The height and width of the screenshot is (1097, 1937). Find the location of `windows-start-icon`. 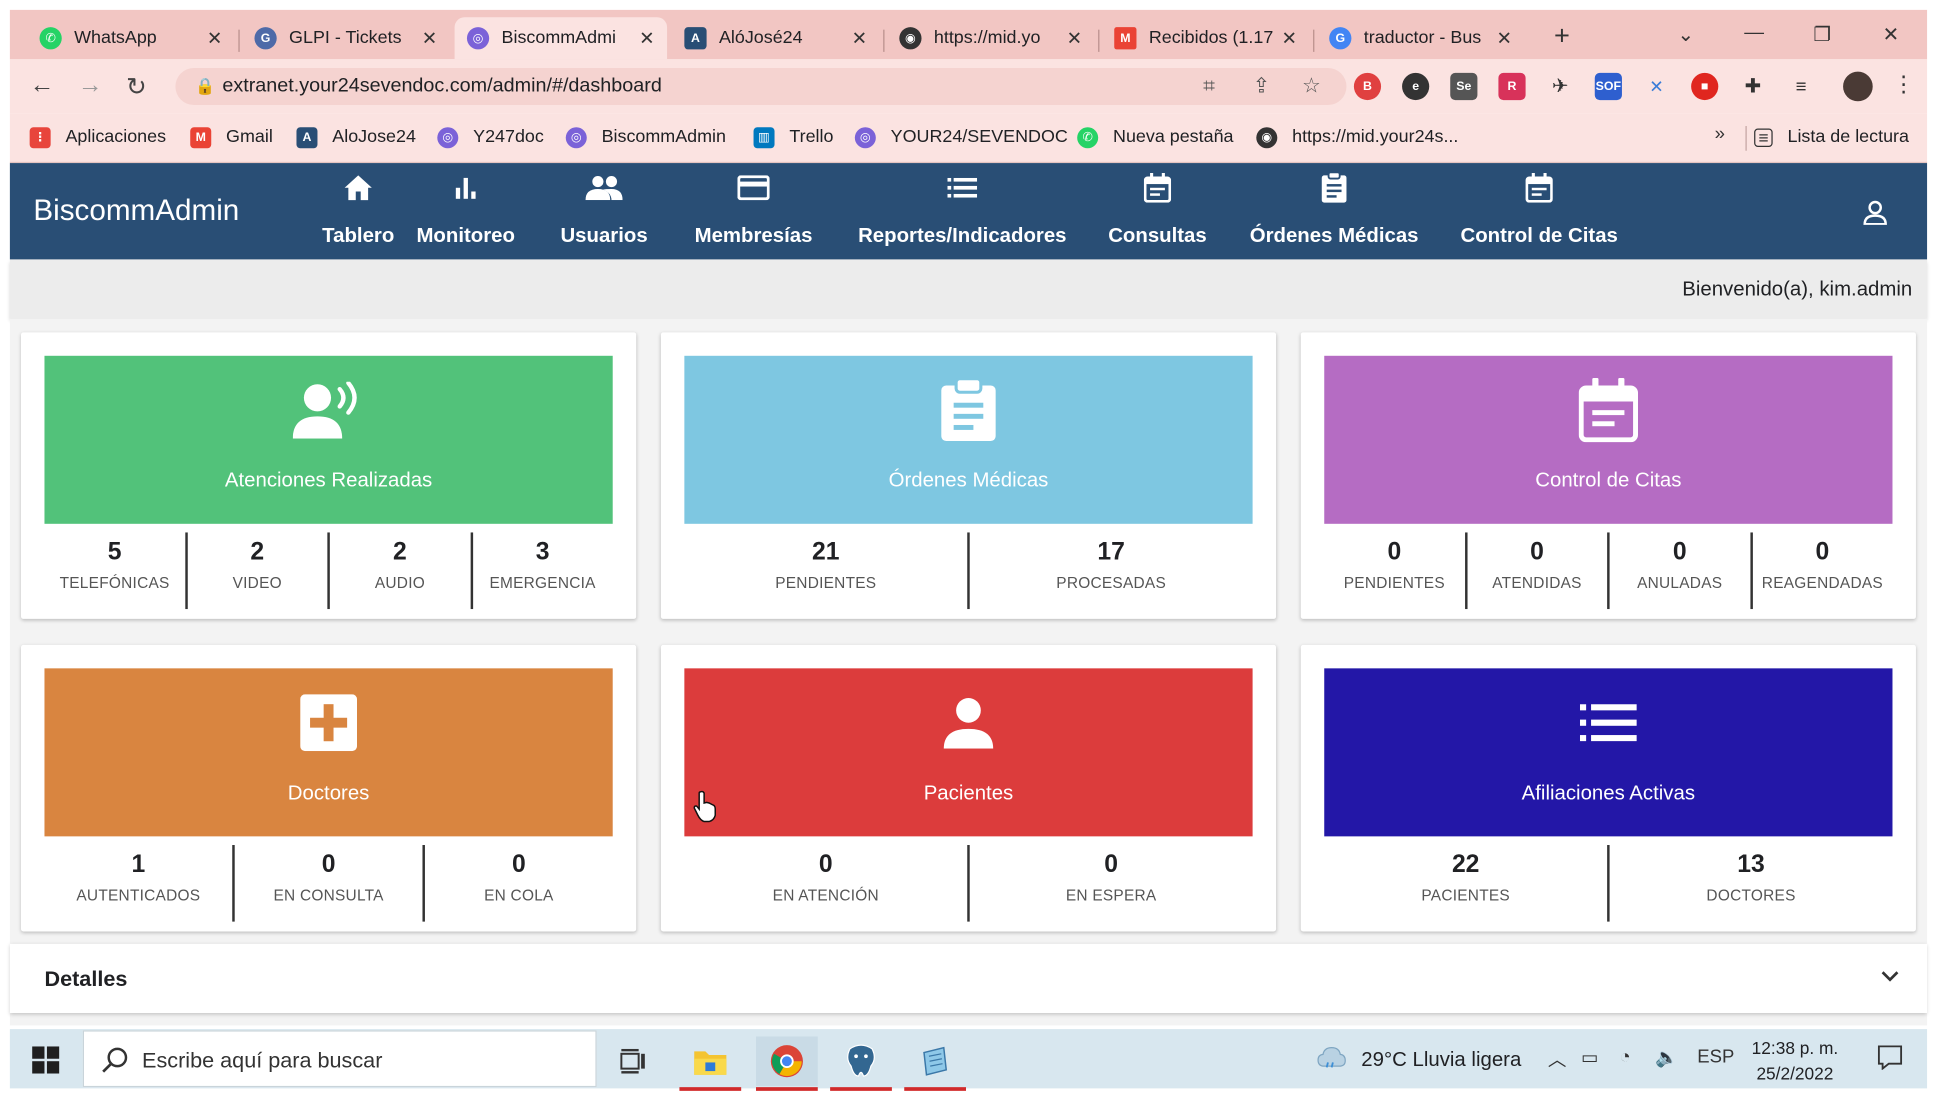

windows-start-icon is located at coordinates (46, 1062).